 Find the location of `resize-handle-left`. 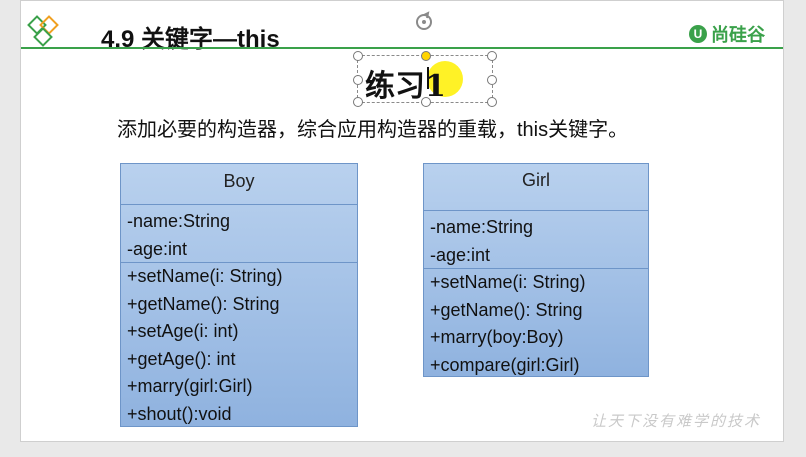

resize-handle-left is located at coordinates (358, 80).